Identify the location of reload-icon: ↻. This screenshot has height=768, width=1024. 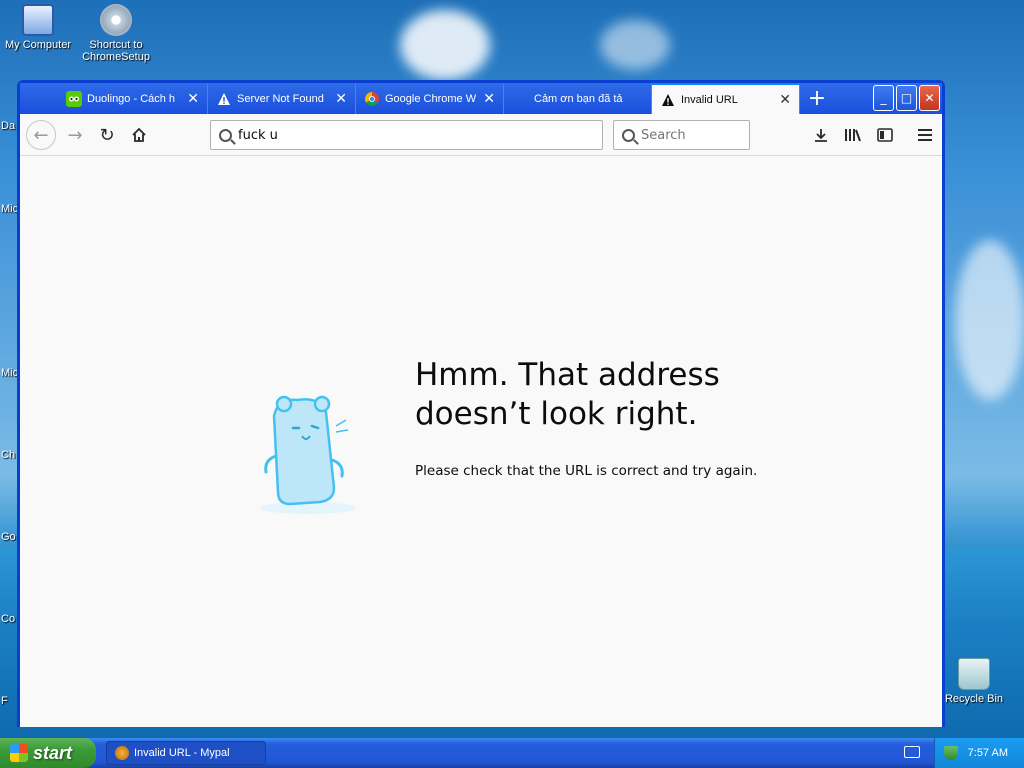
(107, 135).